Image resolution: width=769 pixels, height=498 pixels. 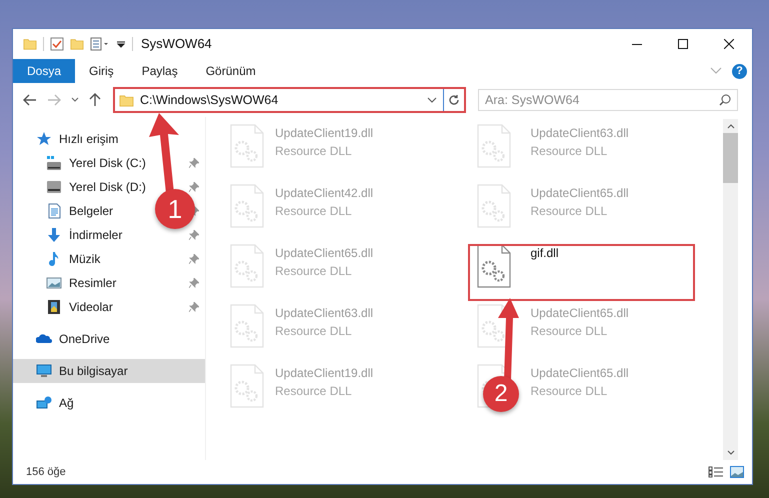 What do you see at coordinates (44, 371) in the screenshot?
I see `monitor-icon` at bounding box center [44, 371].